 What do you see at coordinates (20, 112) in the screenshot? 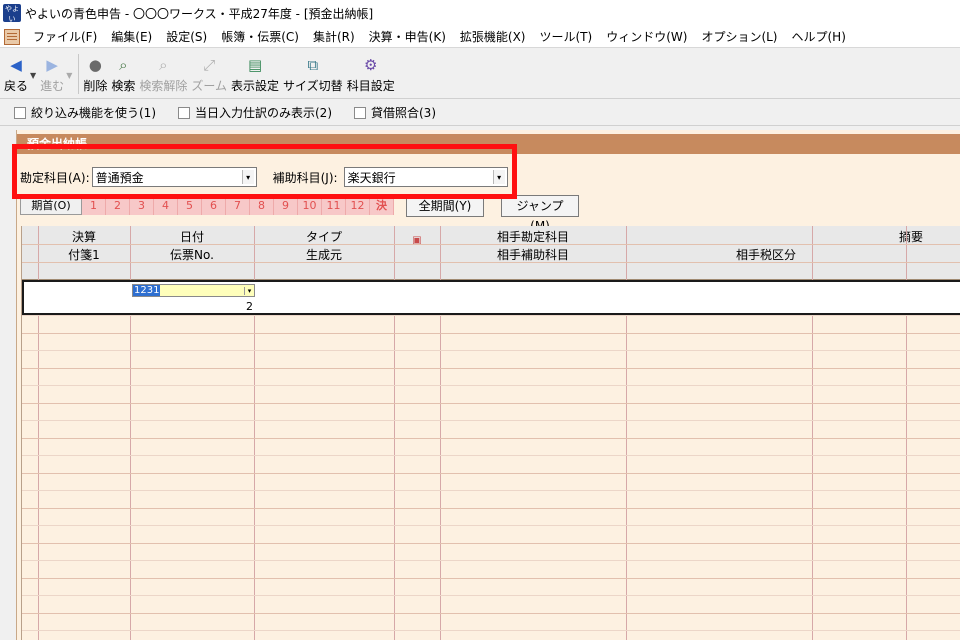
I see `narrow-filter-checkbox` at bounding box center [20, 112].